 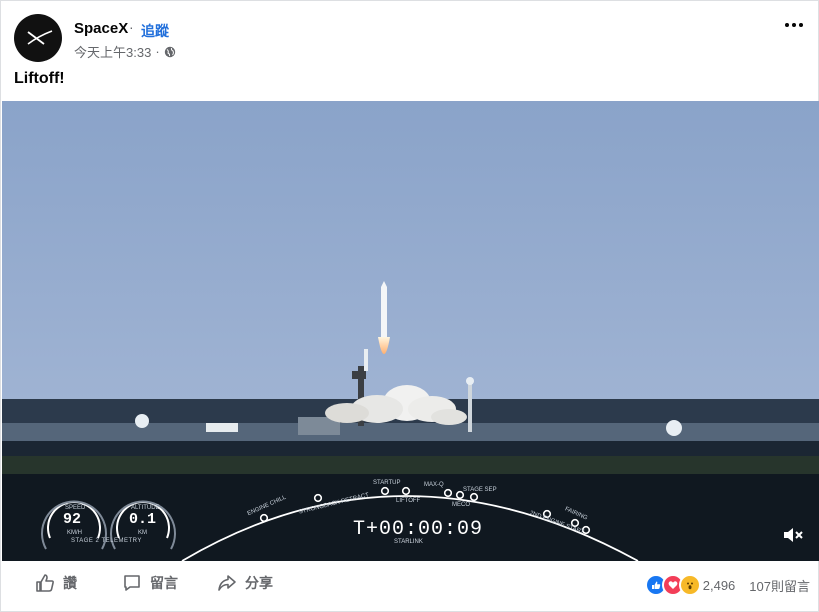 I want to click on like-label: 讚, so click(x=70, y=583).